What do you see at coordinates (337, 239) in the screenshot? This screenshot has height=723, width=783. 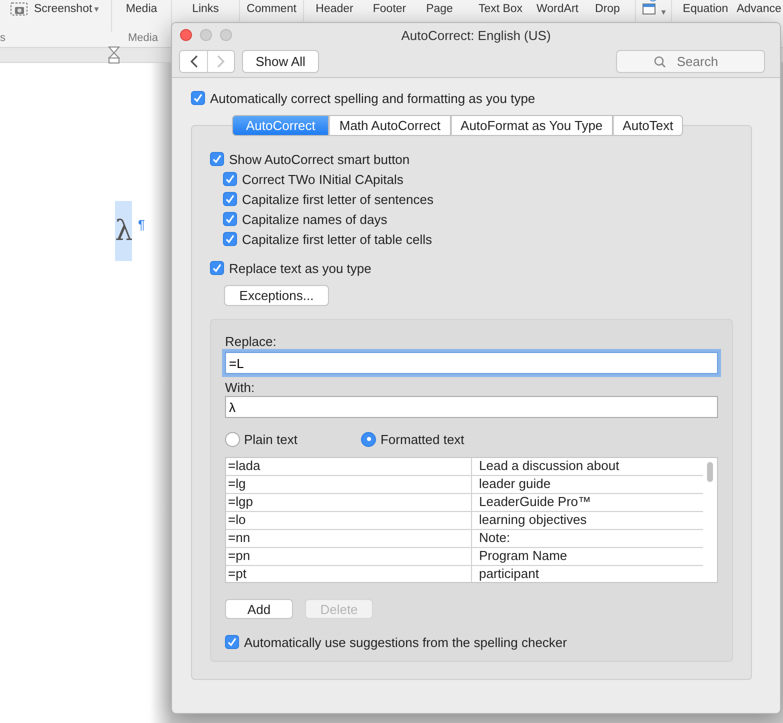 I see `checkbox-label: Capitalize first letter of table cells` at bounding box center [337, 239].